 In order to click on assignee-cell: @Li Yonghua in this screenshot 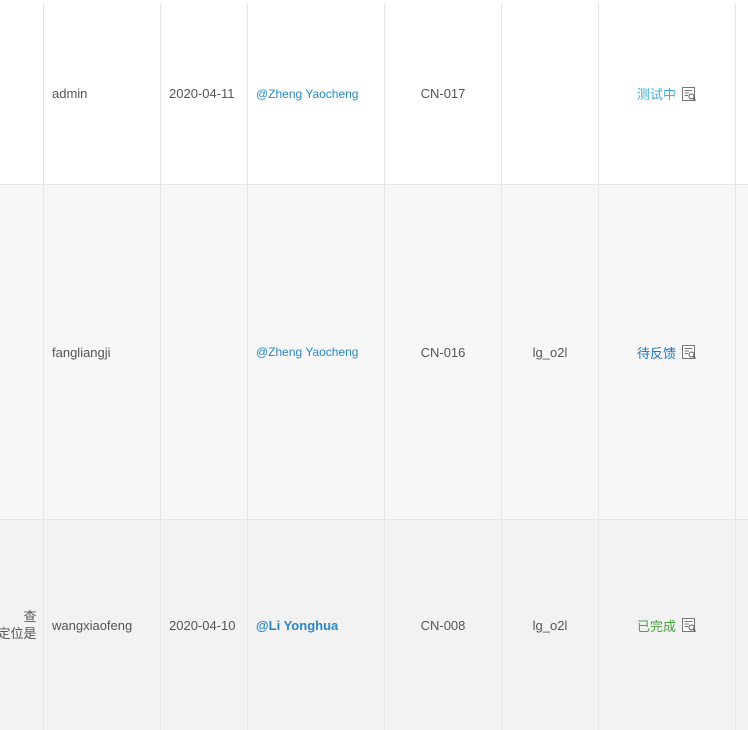, I will do `click(316, 625)`.